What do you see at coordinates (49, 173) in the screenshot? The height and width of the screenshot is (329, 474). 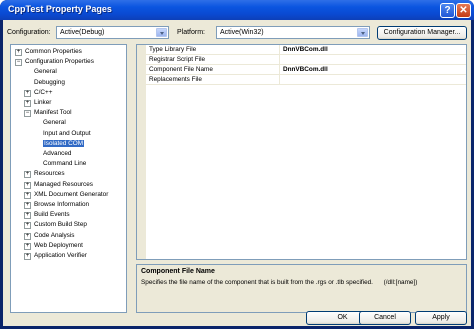 I see `tree-item: Resources` at bounding box center [49, 173].